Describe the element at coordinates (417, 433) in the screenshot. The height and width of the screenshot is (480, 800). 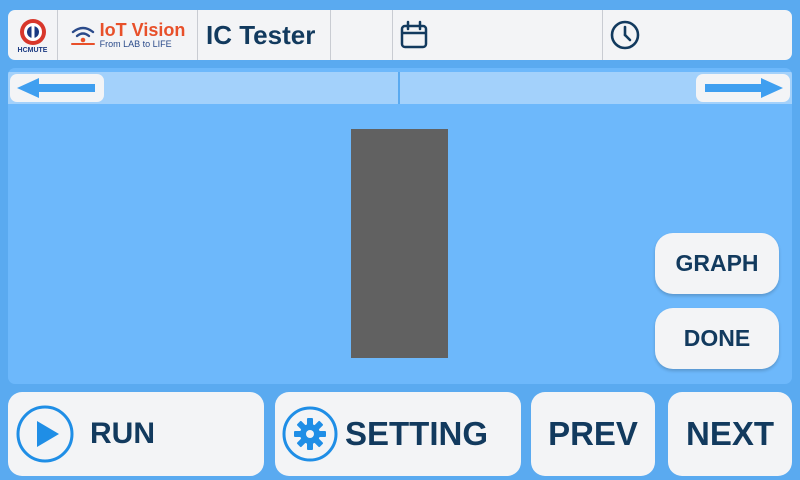
I see `setting-button-label: SETTING` at that location.